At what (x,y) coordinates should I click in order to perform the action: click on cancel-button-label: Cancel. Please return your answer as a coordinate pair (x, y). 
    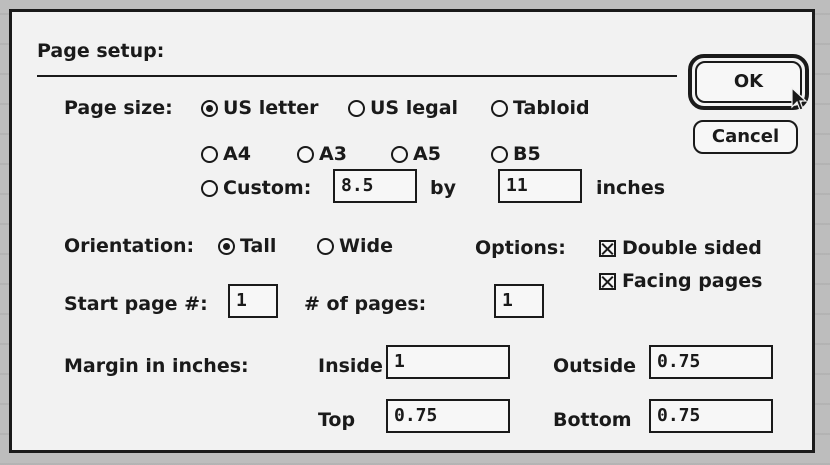
    Looking at the image, I should click on (745, 136).